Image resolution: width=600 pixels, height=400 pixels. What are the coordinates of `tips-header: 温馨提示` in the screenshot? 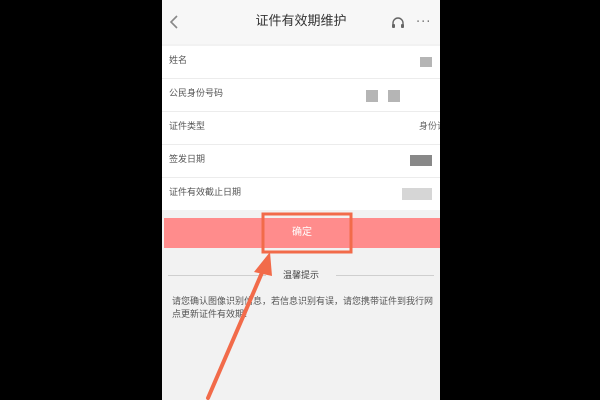 It's located at (301, 276).